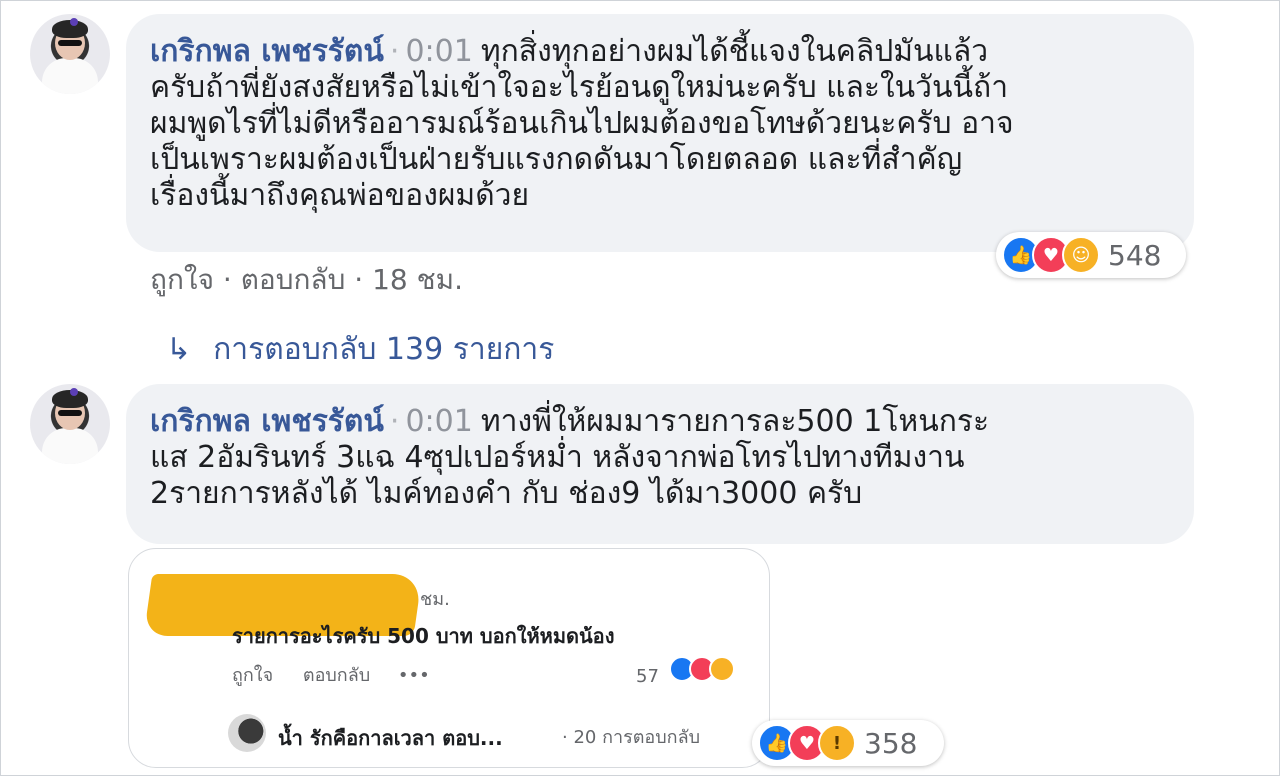 This screenshot has width=1280, height=776. Describe the element at coordinates (413, 675) in the screenshot. I see `more-icon: •••` at that location.